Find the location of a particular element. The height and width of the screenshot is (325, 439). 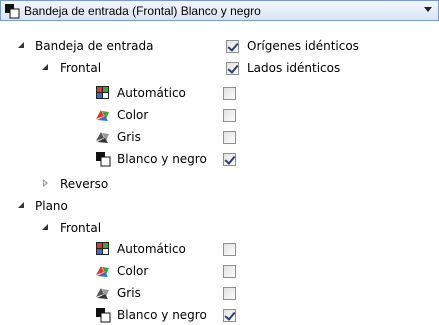

inbox-front-bw-checkbox is located at coordinates (229, 159).